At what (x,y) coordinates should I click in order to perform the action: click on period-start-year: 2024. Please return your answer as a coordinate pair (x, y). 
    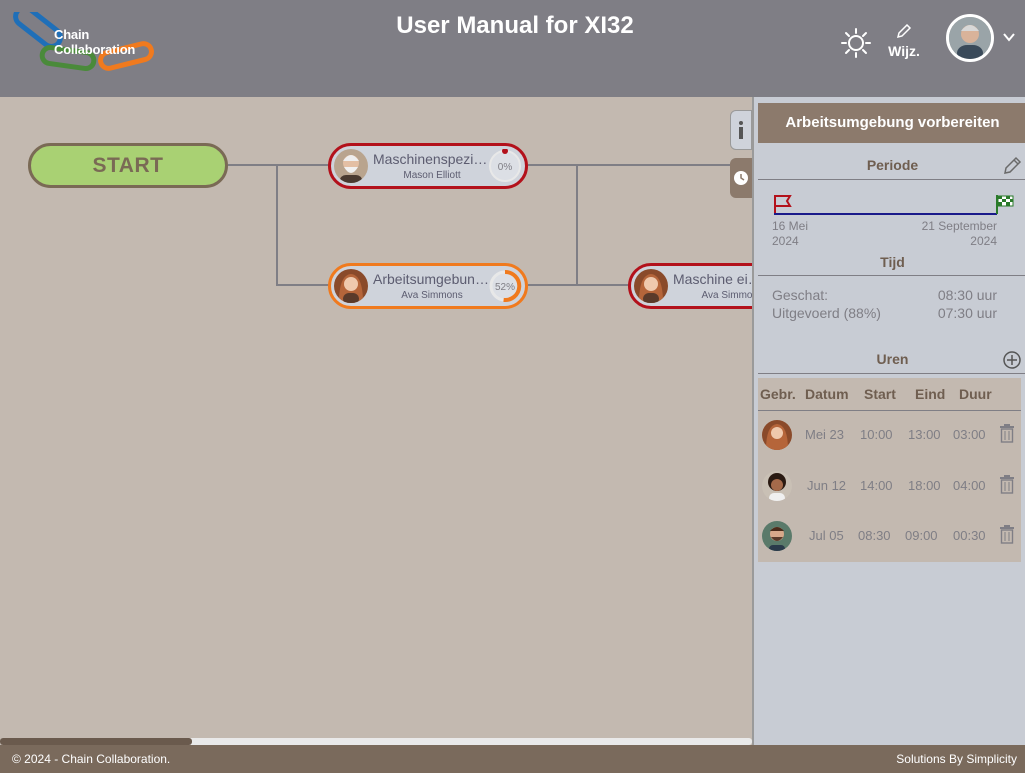
    Looking at the image, I should click on (785, 241).